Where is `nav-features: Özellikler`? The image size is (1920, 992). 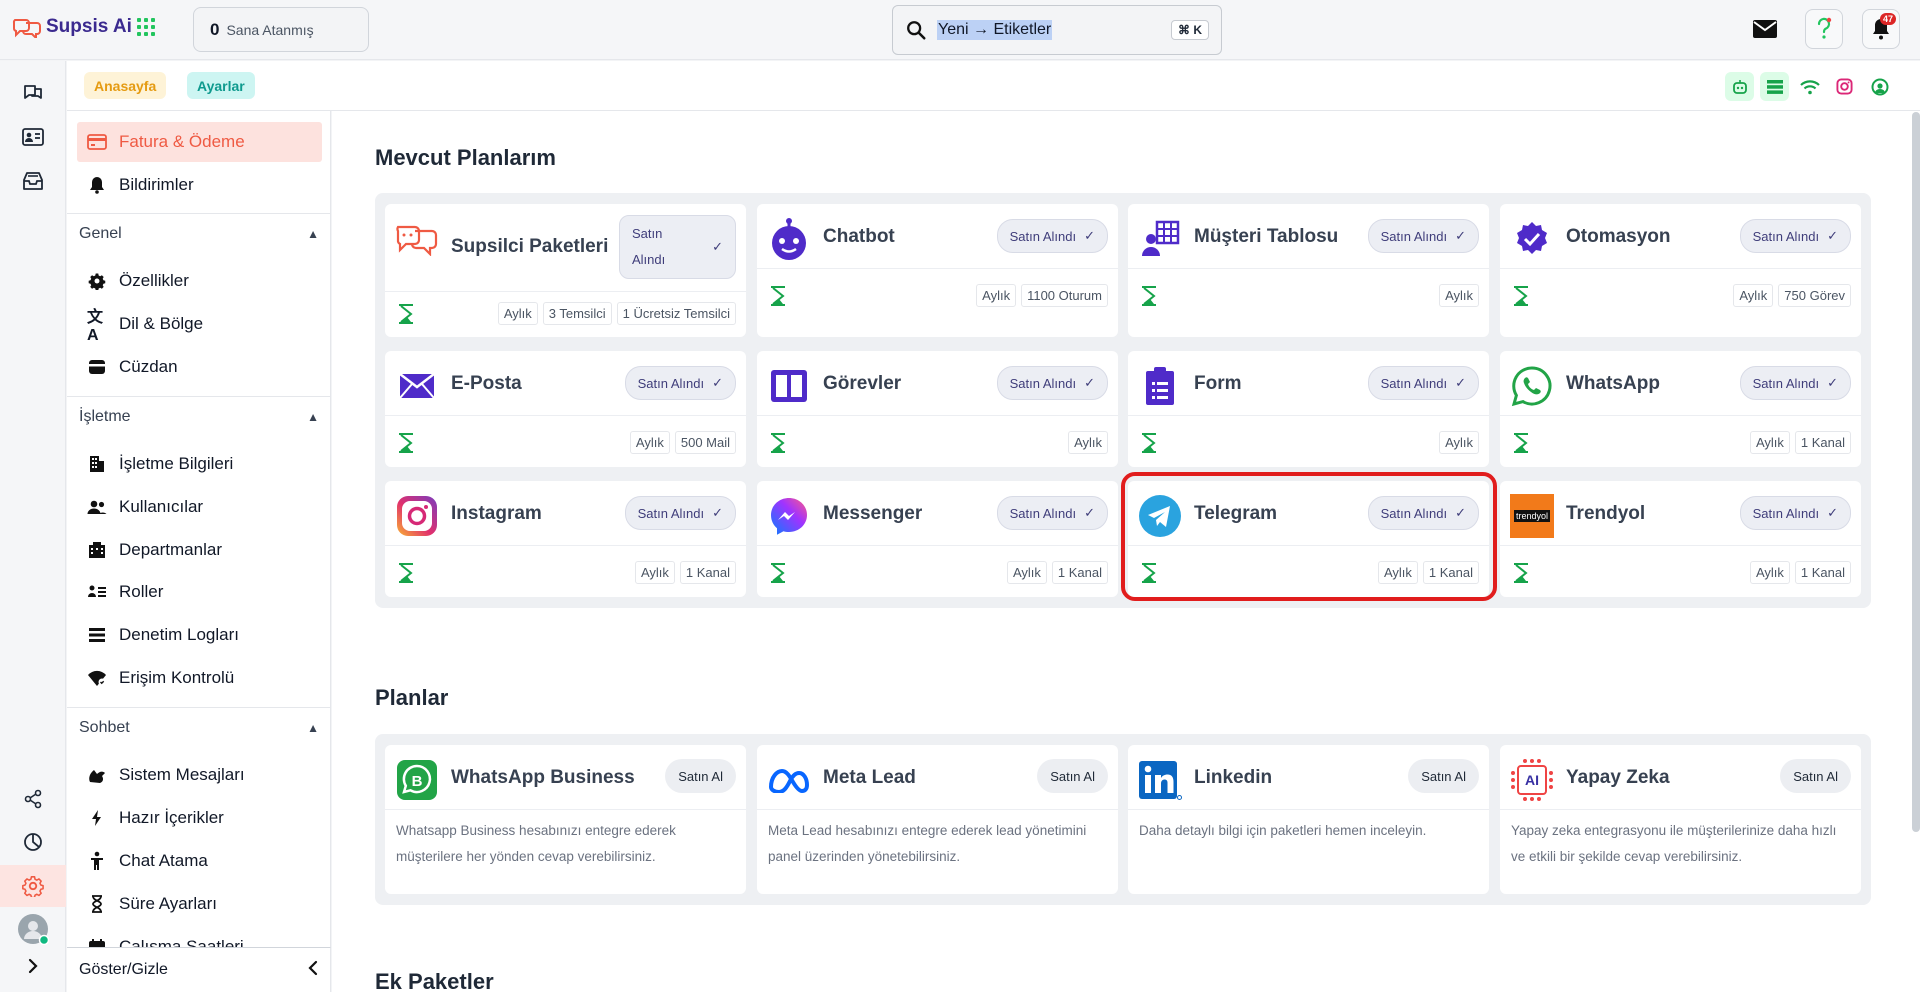
nav-features: Özellikler is located at coordinates (199, 281).